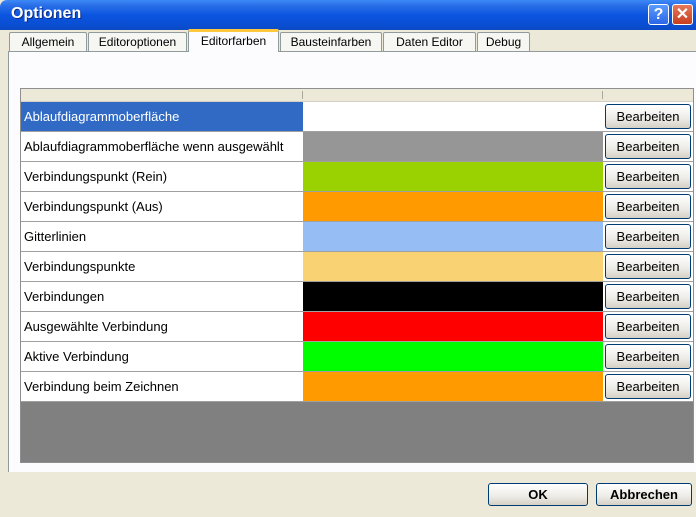  What do you see at coordinates (137, 41) in the screenshot?
I see `tab-editoroptionen: Editoroptionen` at bounding box center [137, 41].